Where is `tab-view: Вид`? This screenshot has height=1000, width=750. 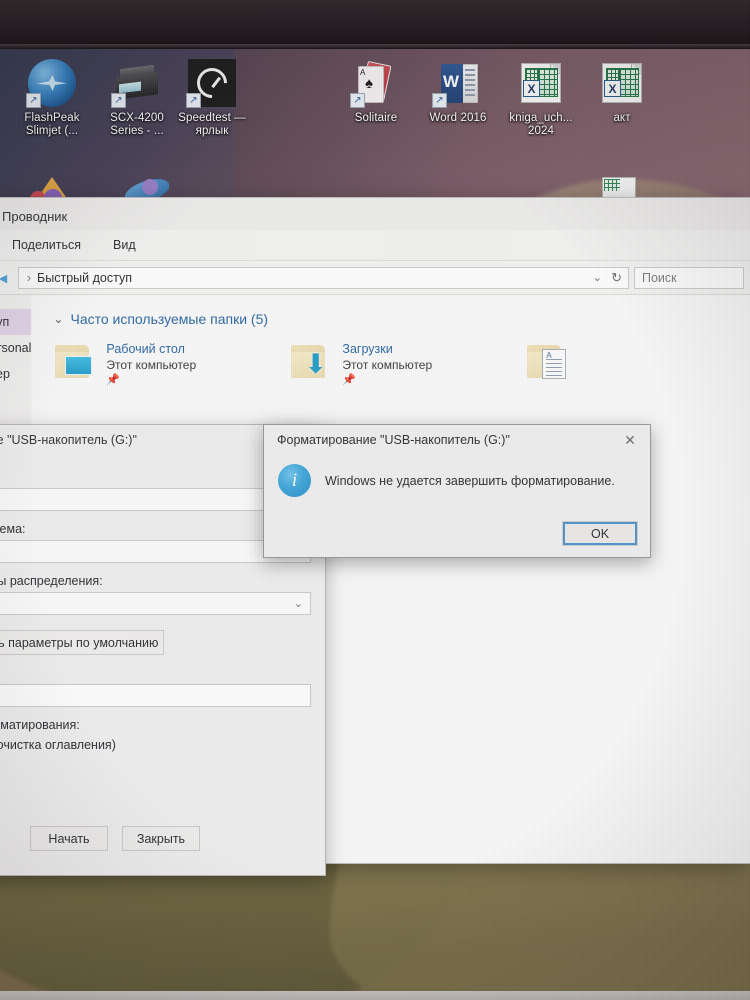
tab-view: Вид is located at coordinates (124, 245).